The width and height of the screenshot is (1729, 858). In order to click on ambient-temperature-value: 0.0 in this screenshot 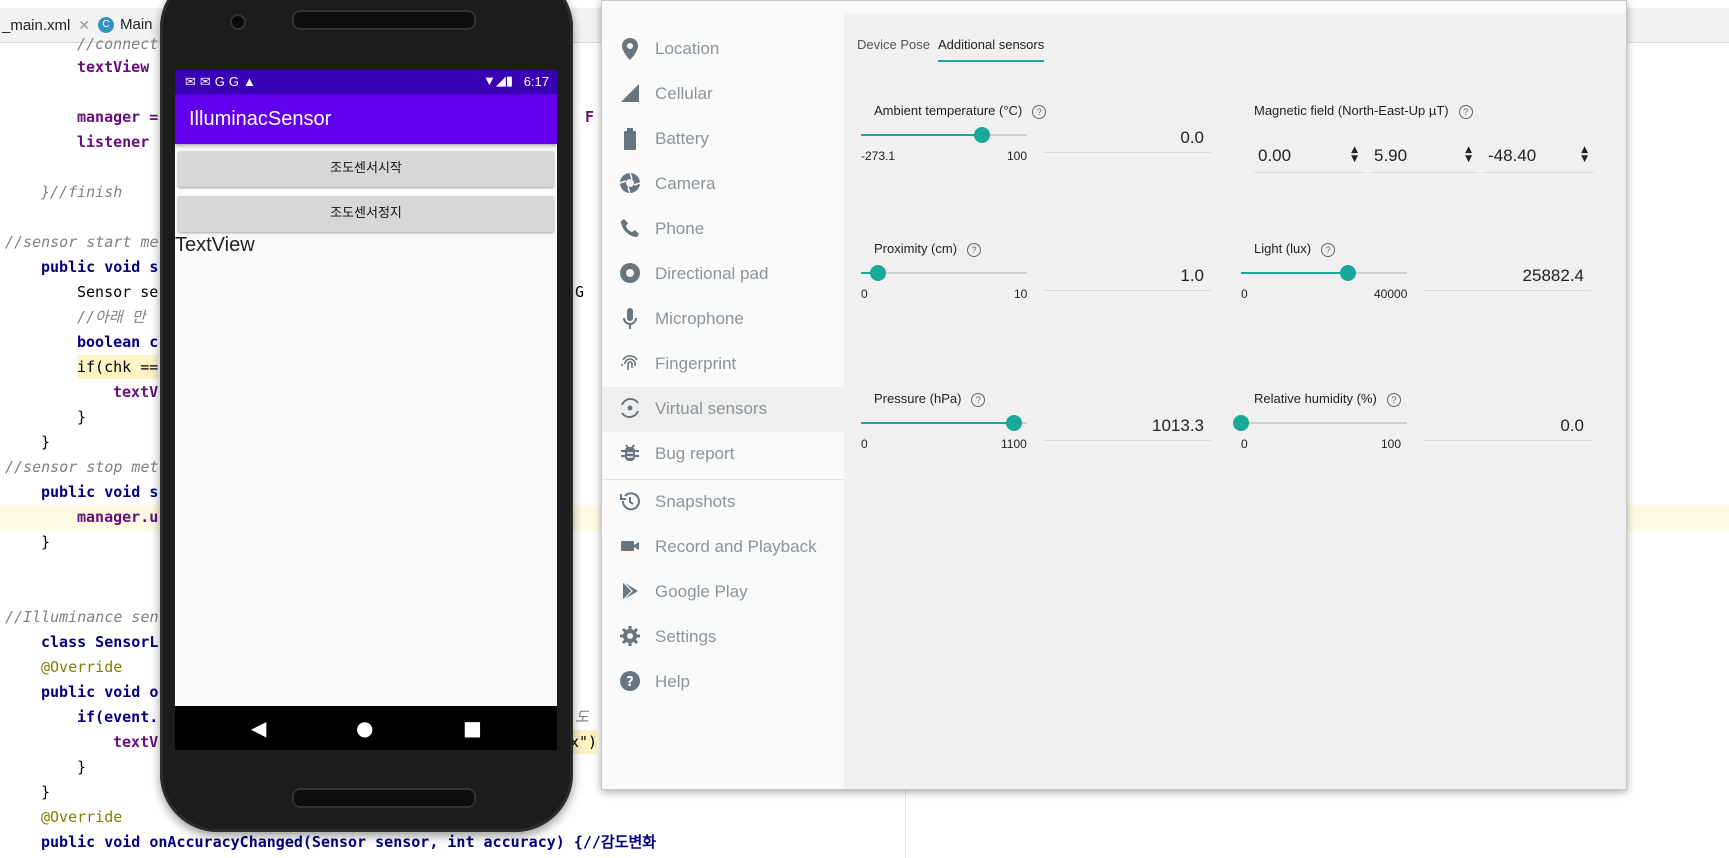, I will do `click(1124, 138)`.